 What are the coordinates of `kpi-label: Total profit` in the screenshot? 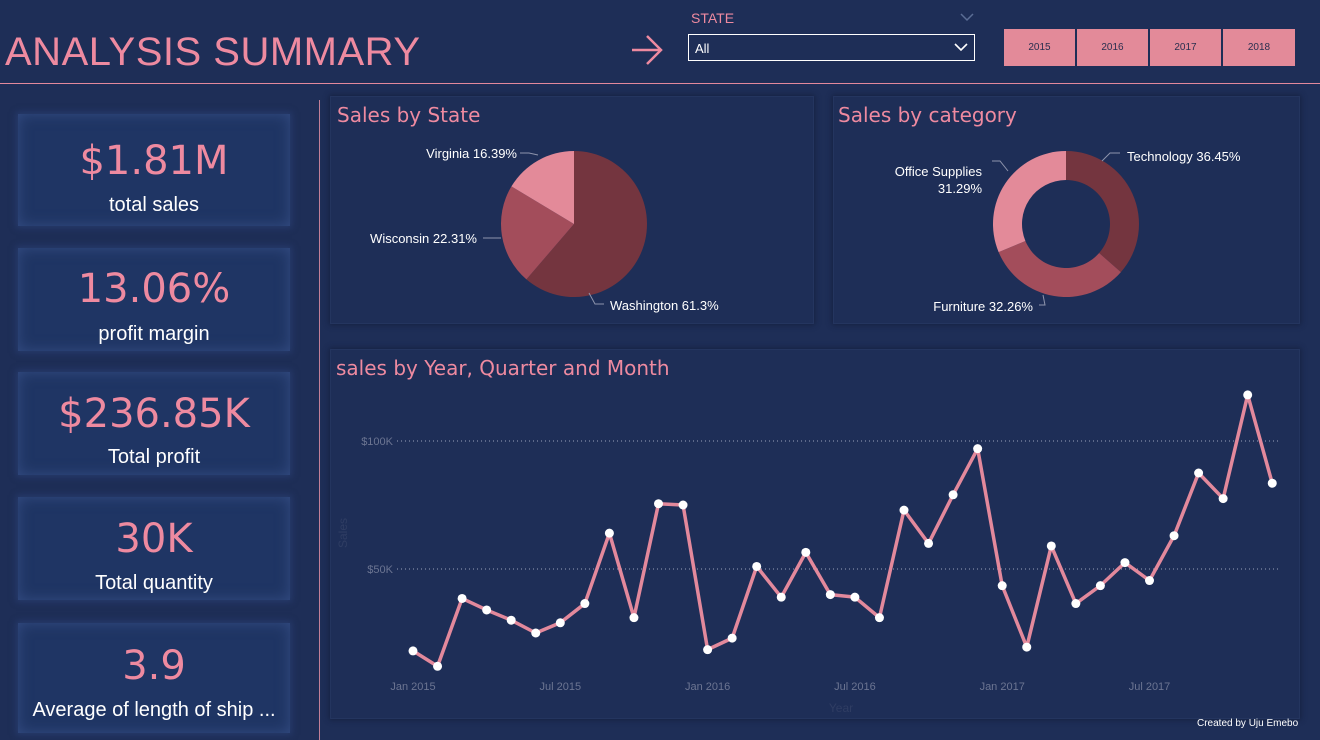 It's located at (154, 457).